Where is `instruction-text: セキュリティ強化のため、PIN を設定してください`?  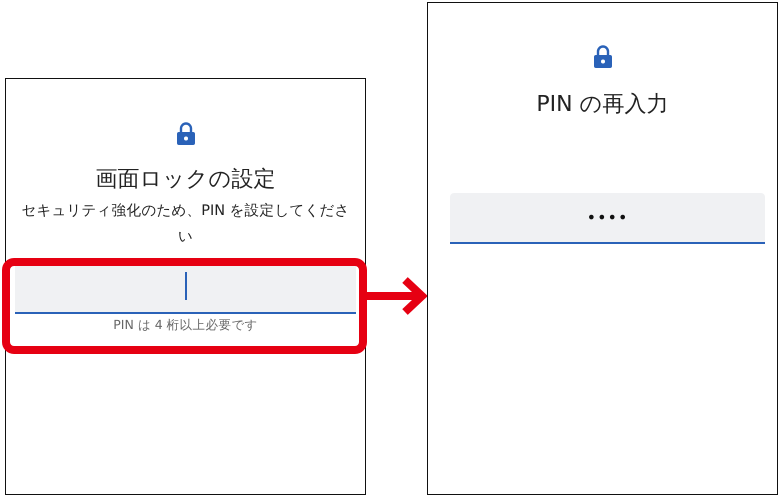
instruction-text: セキュリティ強化のため、PIN を設定してください is located at coordinates (185, 224).